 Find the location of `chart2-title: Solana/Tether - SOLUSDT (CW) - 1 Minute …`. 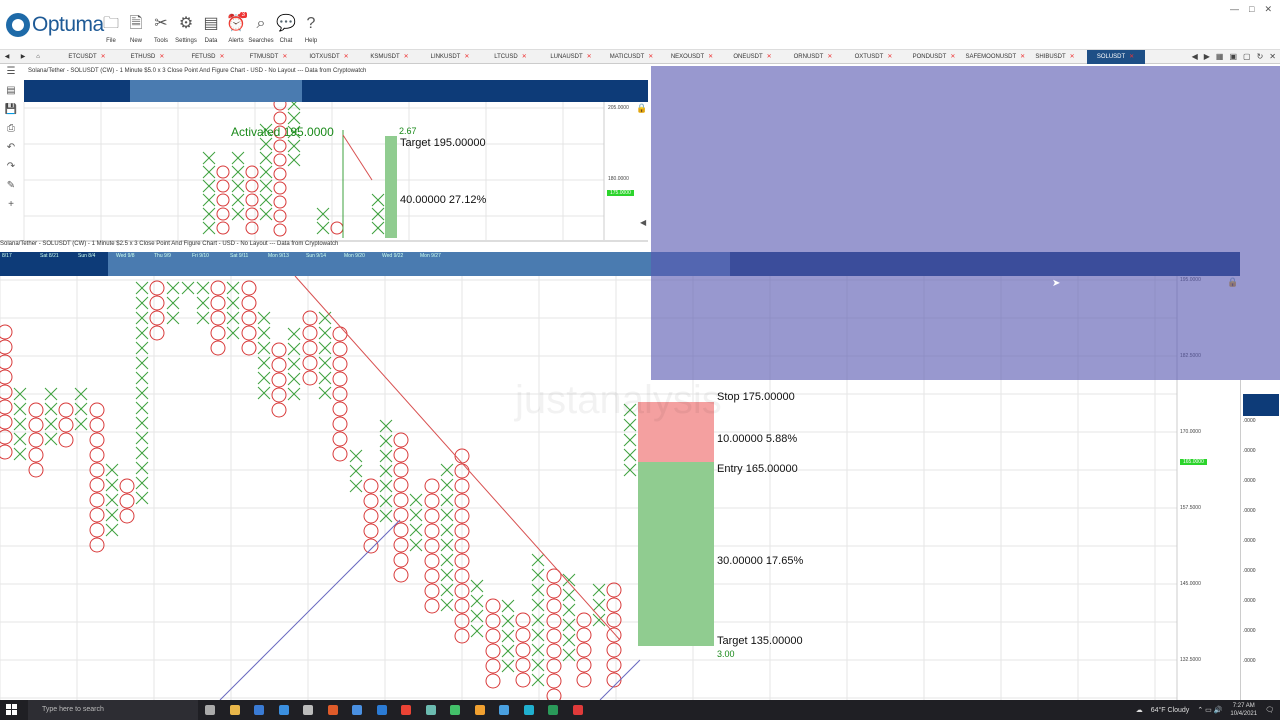

chart2-title: Solana/Tether - SOLUSDT (CW) - 1 Minute … is located at coordinates (169, 244).